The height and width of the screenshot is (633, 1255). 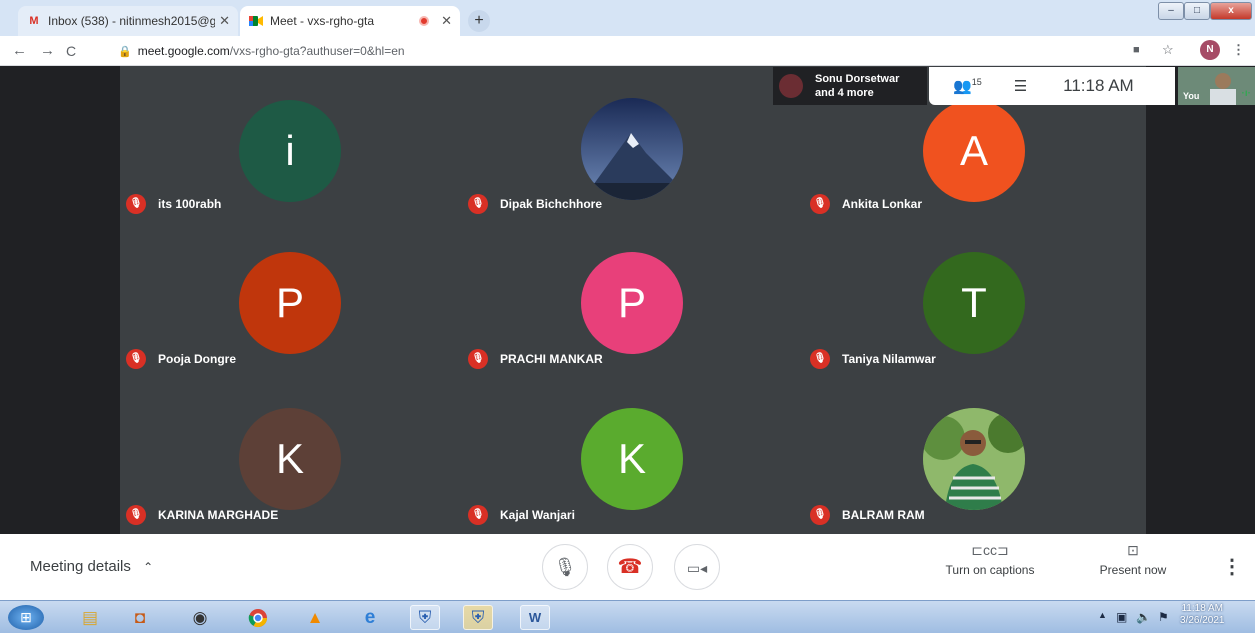 I want to click on participant-name: Dipak Bichchhore, so click(x=551, y=204).